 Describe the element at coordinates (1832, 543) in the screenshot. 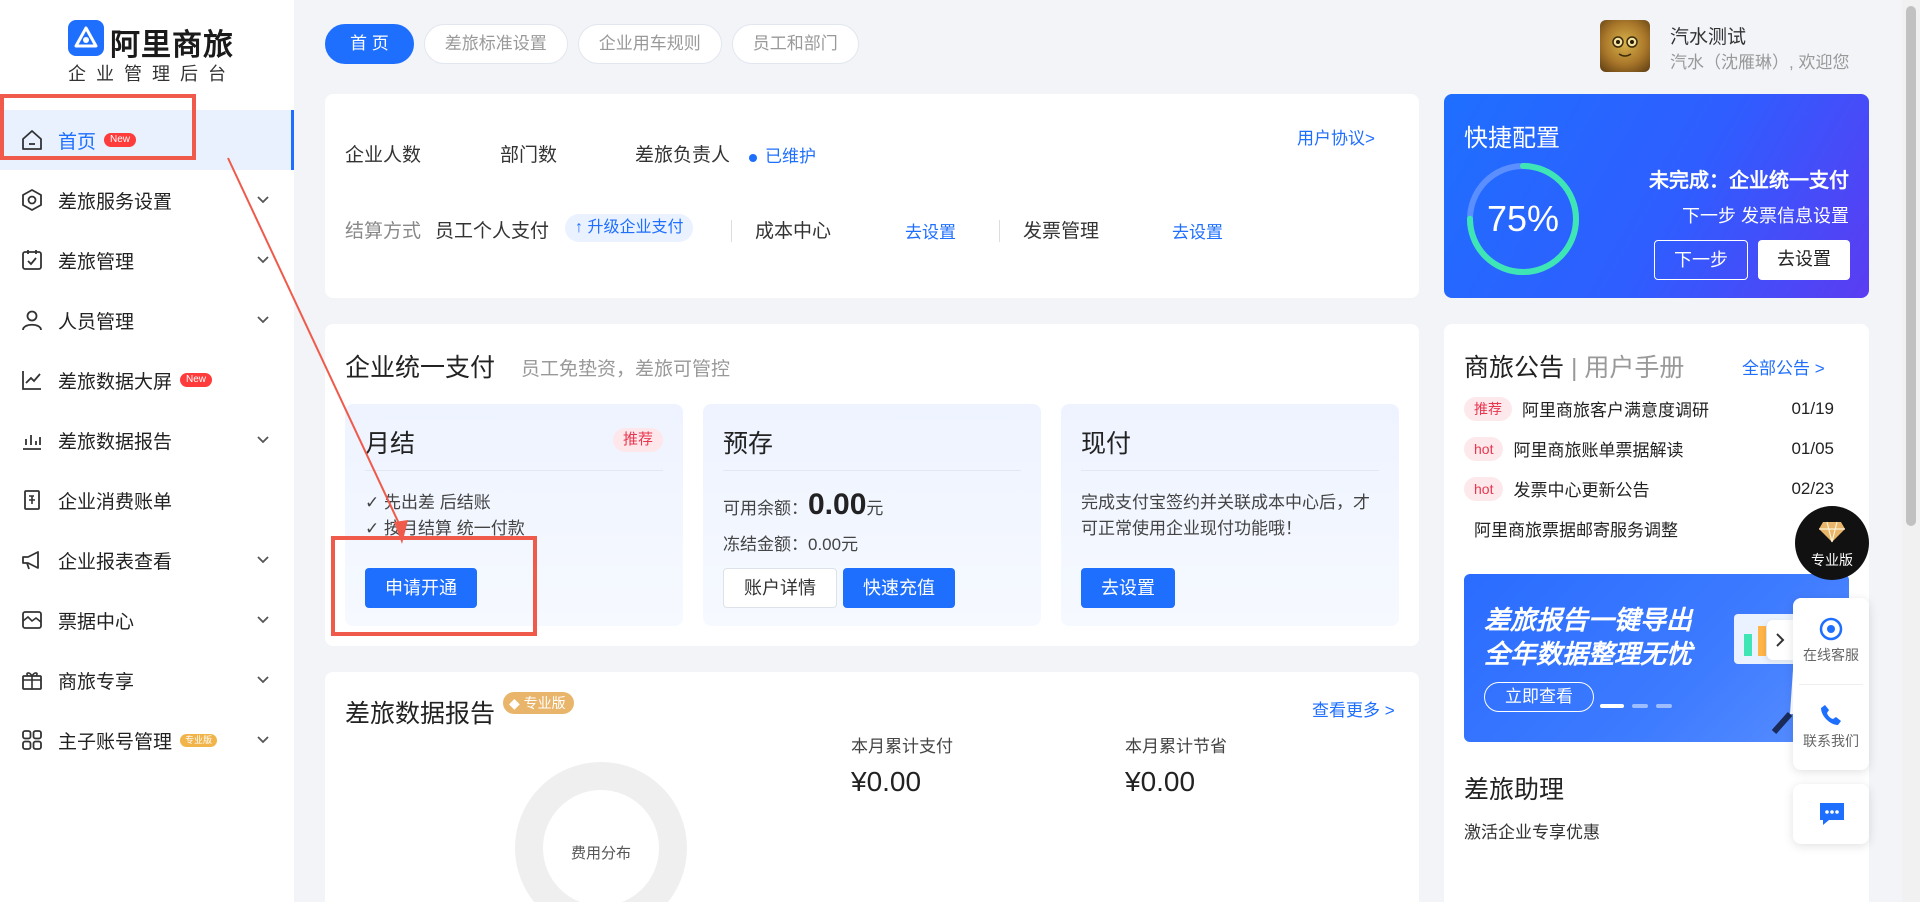

I see `pro-version-float-button: 专业版` at that location.